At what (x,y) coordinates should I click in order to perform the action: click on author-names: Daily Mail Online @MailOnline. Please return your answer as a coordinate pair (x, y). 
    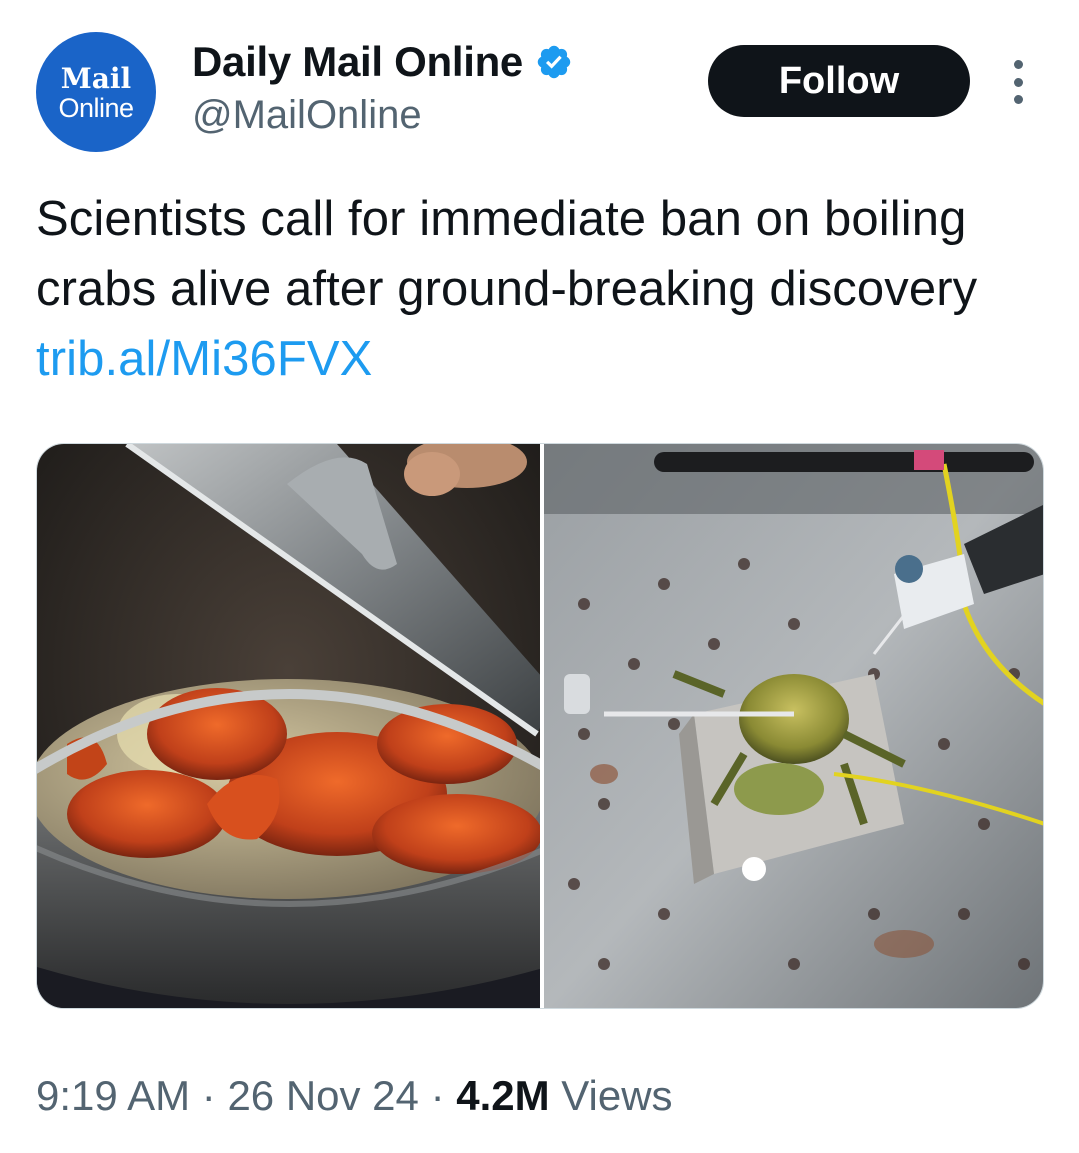
    Looking at the image, I should click on (382, 88).